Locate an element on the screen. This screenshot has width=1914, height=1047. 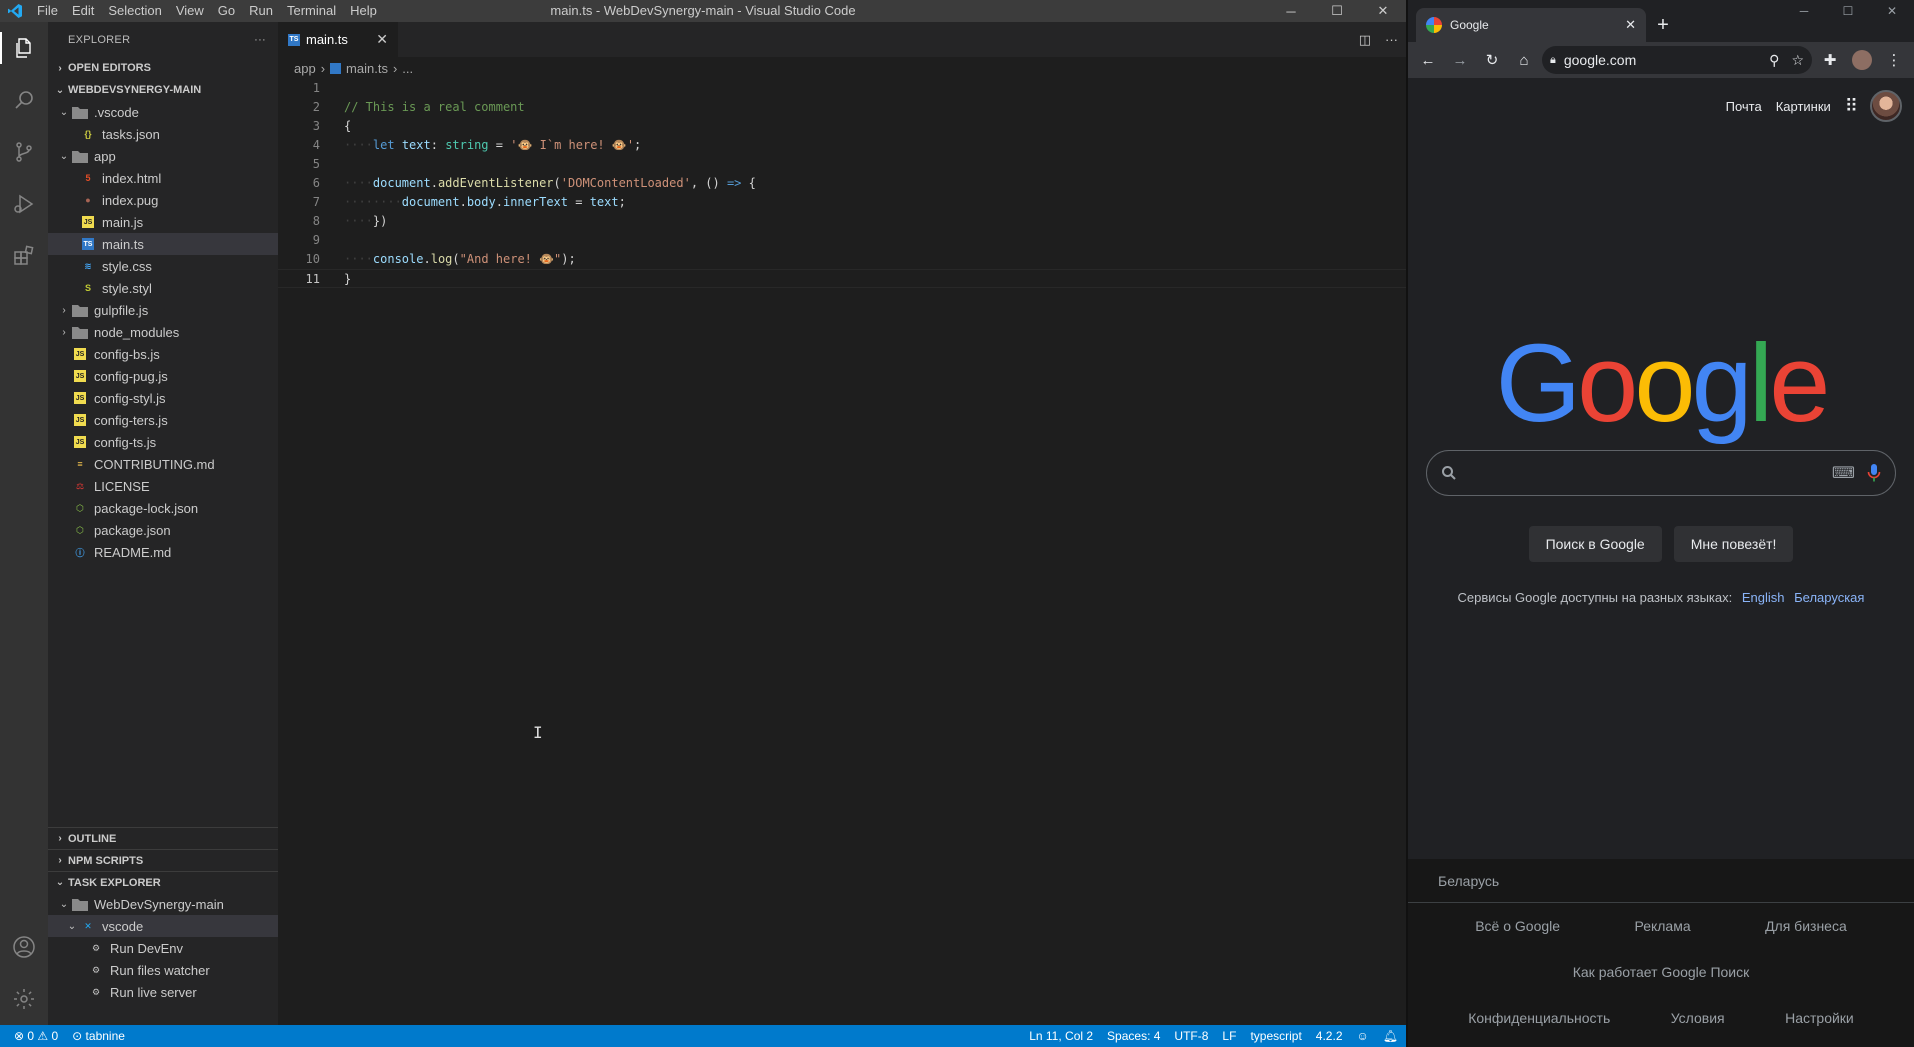
notifications-bell-icon: 🔔︎ is located at coordinates (1390, 1036).